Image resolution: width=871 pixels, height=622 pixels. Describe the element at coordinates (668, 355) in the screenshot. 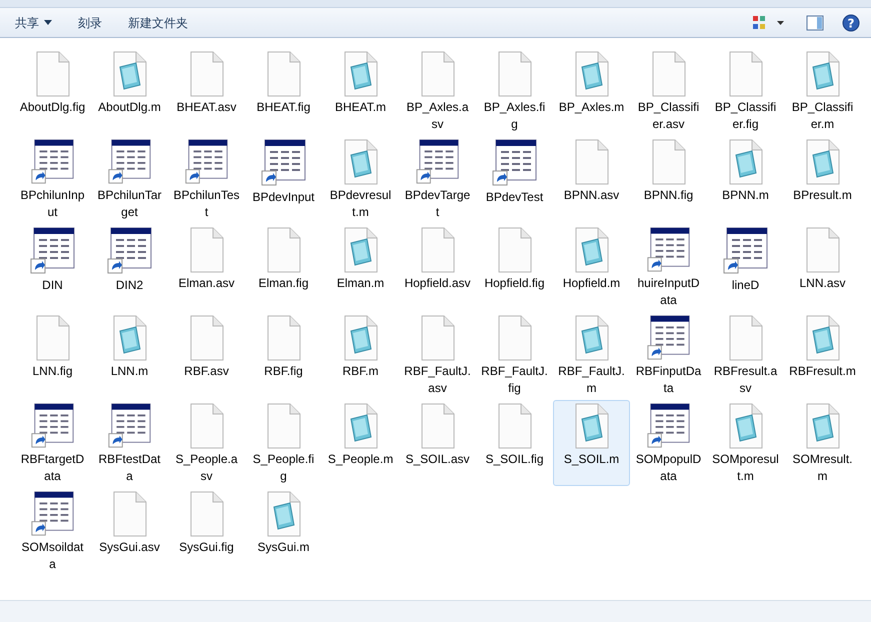

I see `file-item: RBFinputData` at that location.